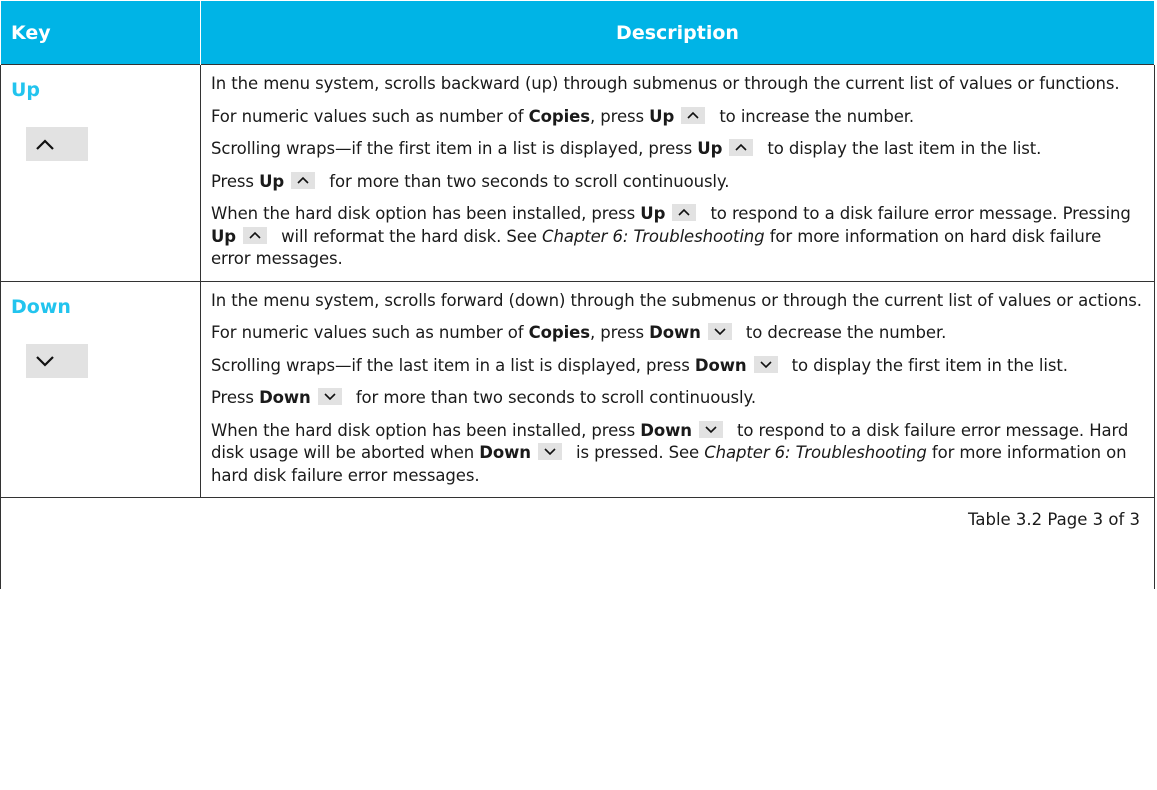 The image size is (1157, 790). What do you see at coordinates (100, 389) in the screenshot?
I see `key-cell-down: Down` at bounding box center [100, 389].